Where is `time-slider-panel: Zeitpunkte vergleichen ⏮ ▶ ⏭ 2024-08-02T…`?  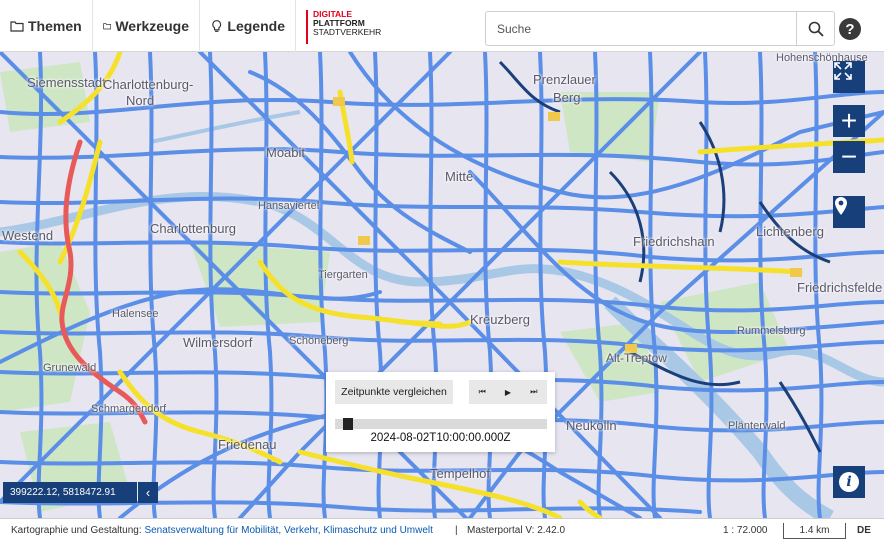 time-slider-panel: Zeitpunkte vergleichen ⏮ ▶ ⏭ 2024-08-02T… is located at coordinates (440, 412).